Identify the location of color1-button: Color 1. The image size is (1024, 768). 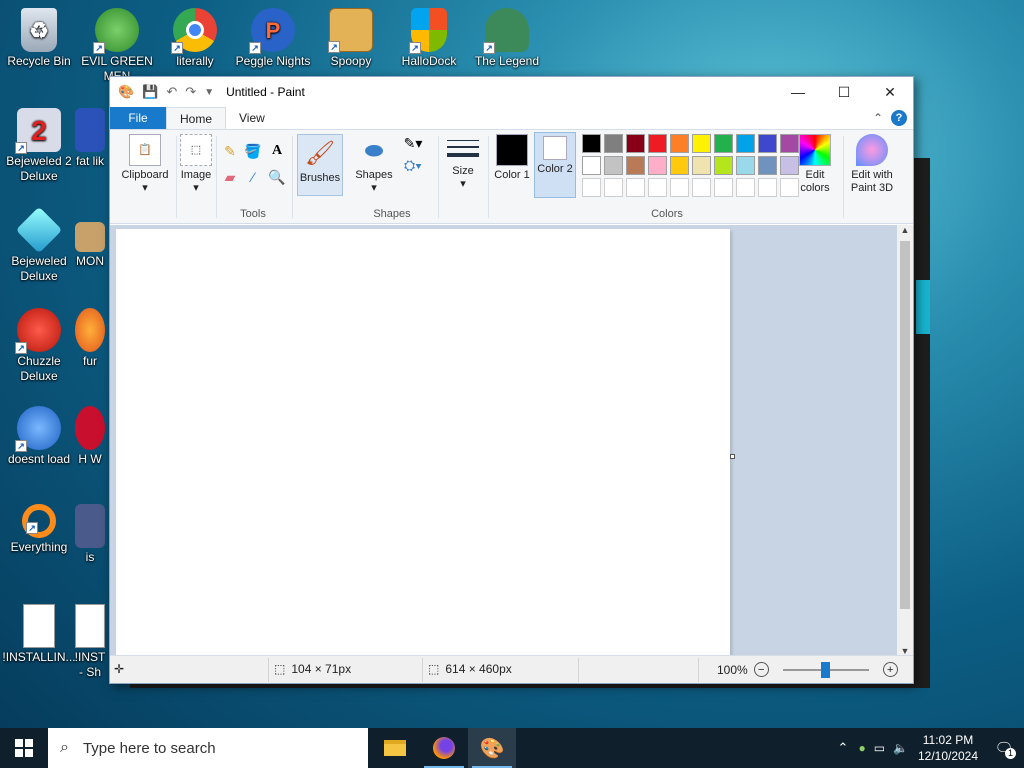
(512, 158).